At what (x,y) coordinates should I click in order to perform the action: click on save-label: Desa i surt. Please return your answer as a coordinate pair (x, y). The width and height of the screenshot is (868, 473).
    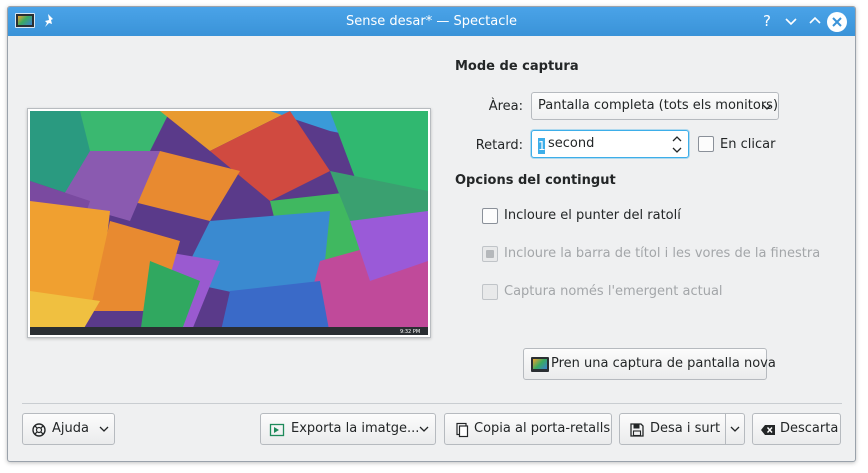
    Looking at the image, I should click on (685, 428).